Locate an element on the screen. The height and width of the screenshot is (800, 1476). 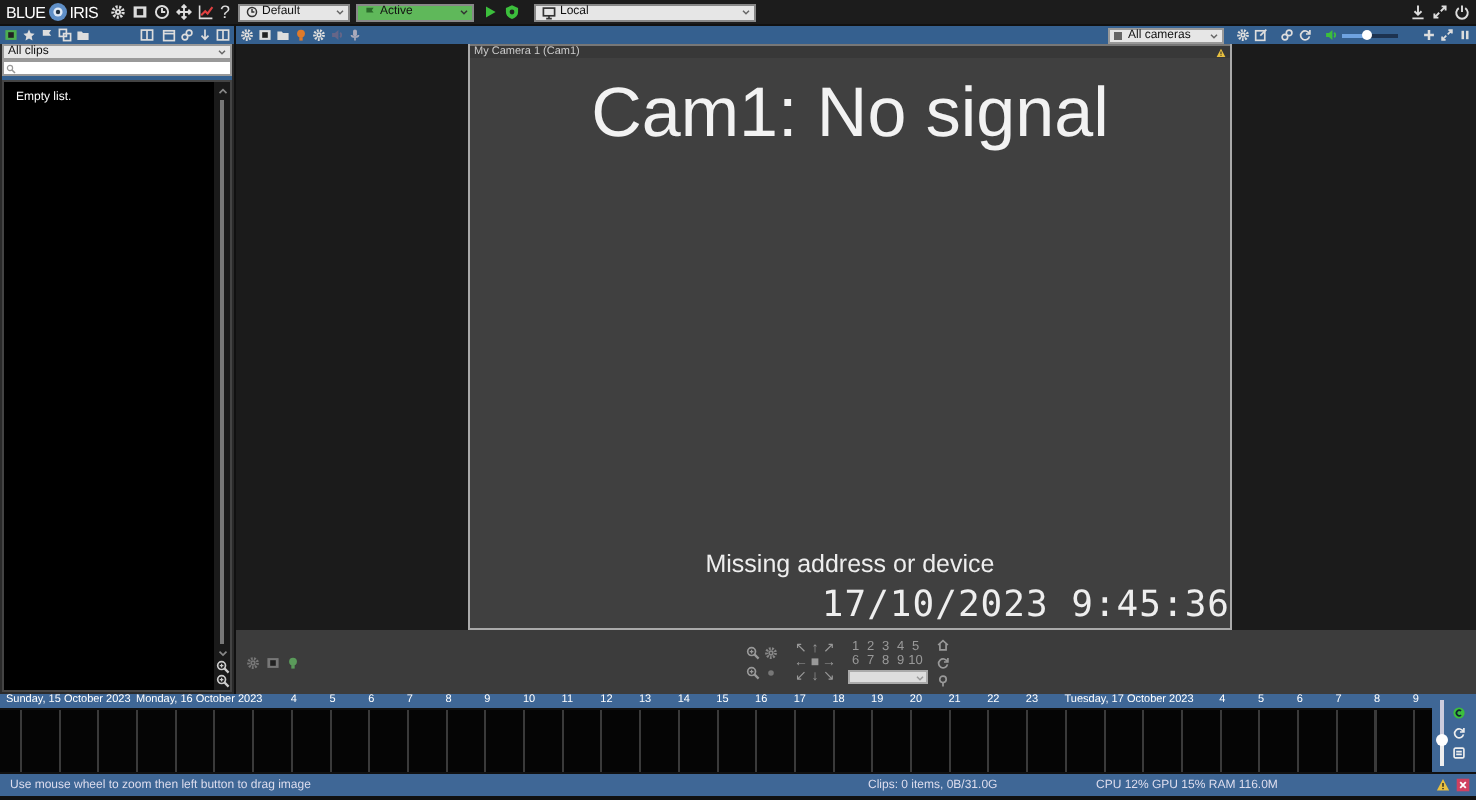
logo-text: BLUE is located at coordinates (26, 12).